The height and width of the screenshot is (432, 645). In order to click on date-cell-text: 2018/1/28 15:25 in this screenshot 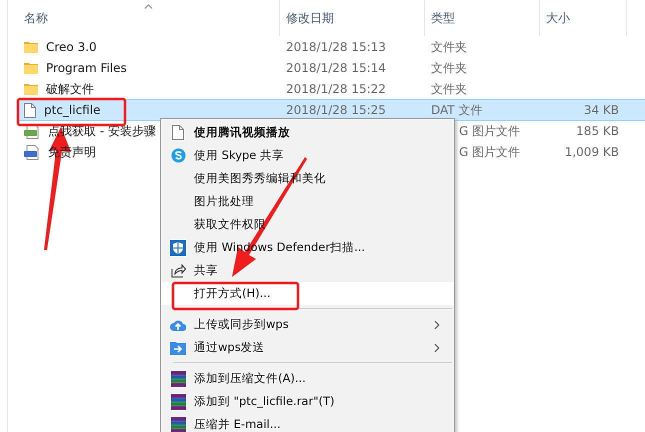, I will do `click(336, 110)`.